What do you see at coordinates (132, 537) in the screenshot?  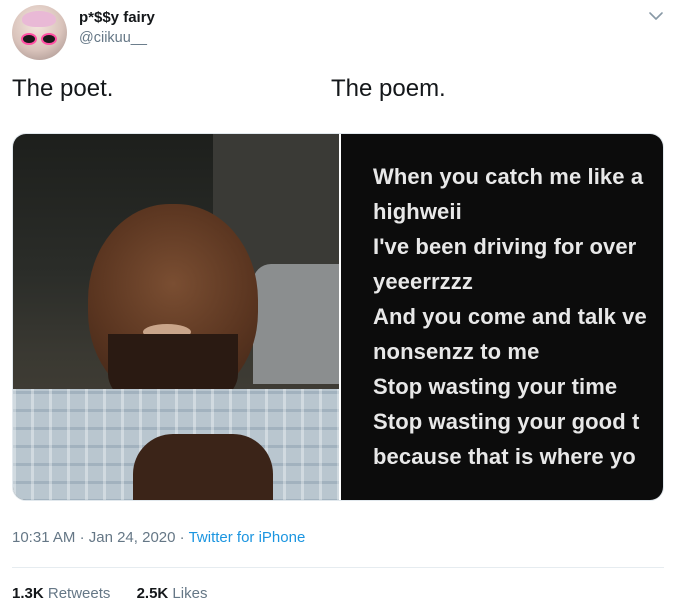 I see `tweet-date: Jan 24, 2020` at bounding box center [132, 537].